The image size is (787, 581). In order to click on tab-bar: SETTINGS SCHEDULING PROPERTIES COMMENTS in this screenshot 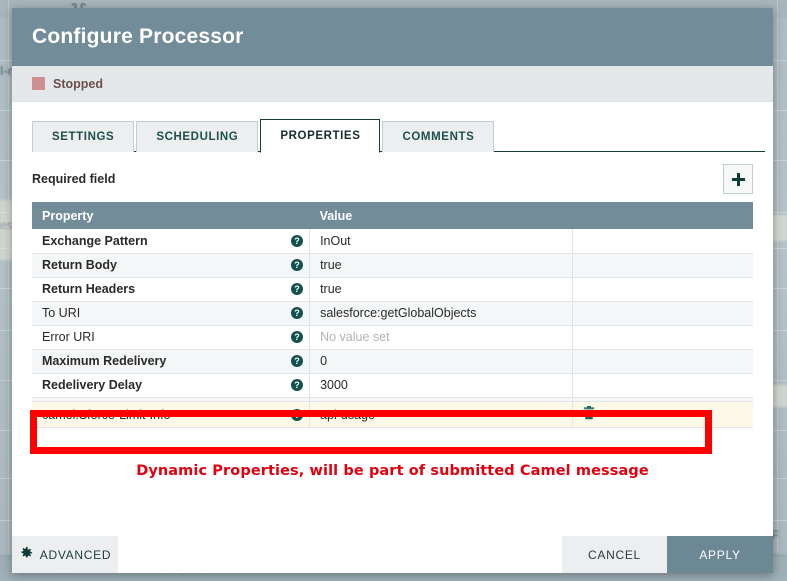, I will do `click(402, 136)`.